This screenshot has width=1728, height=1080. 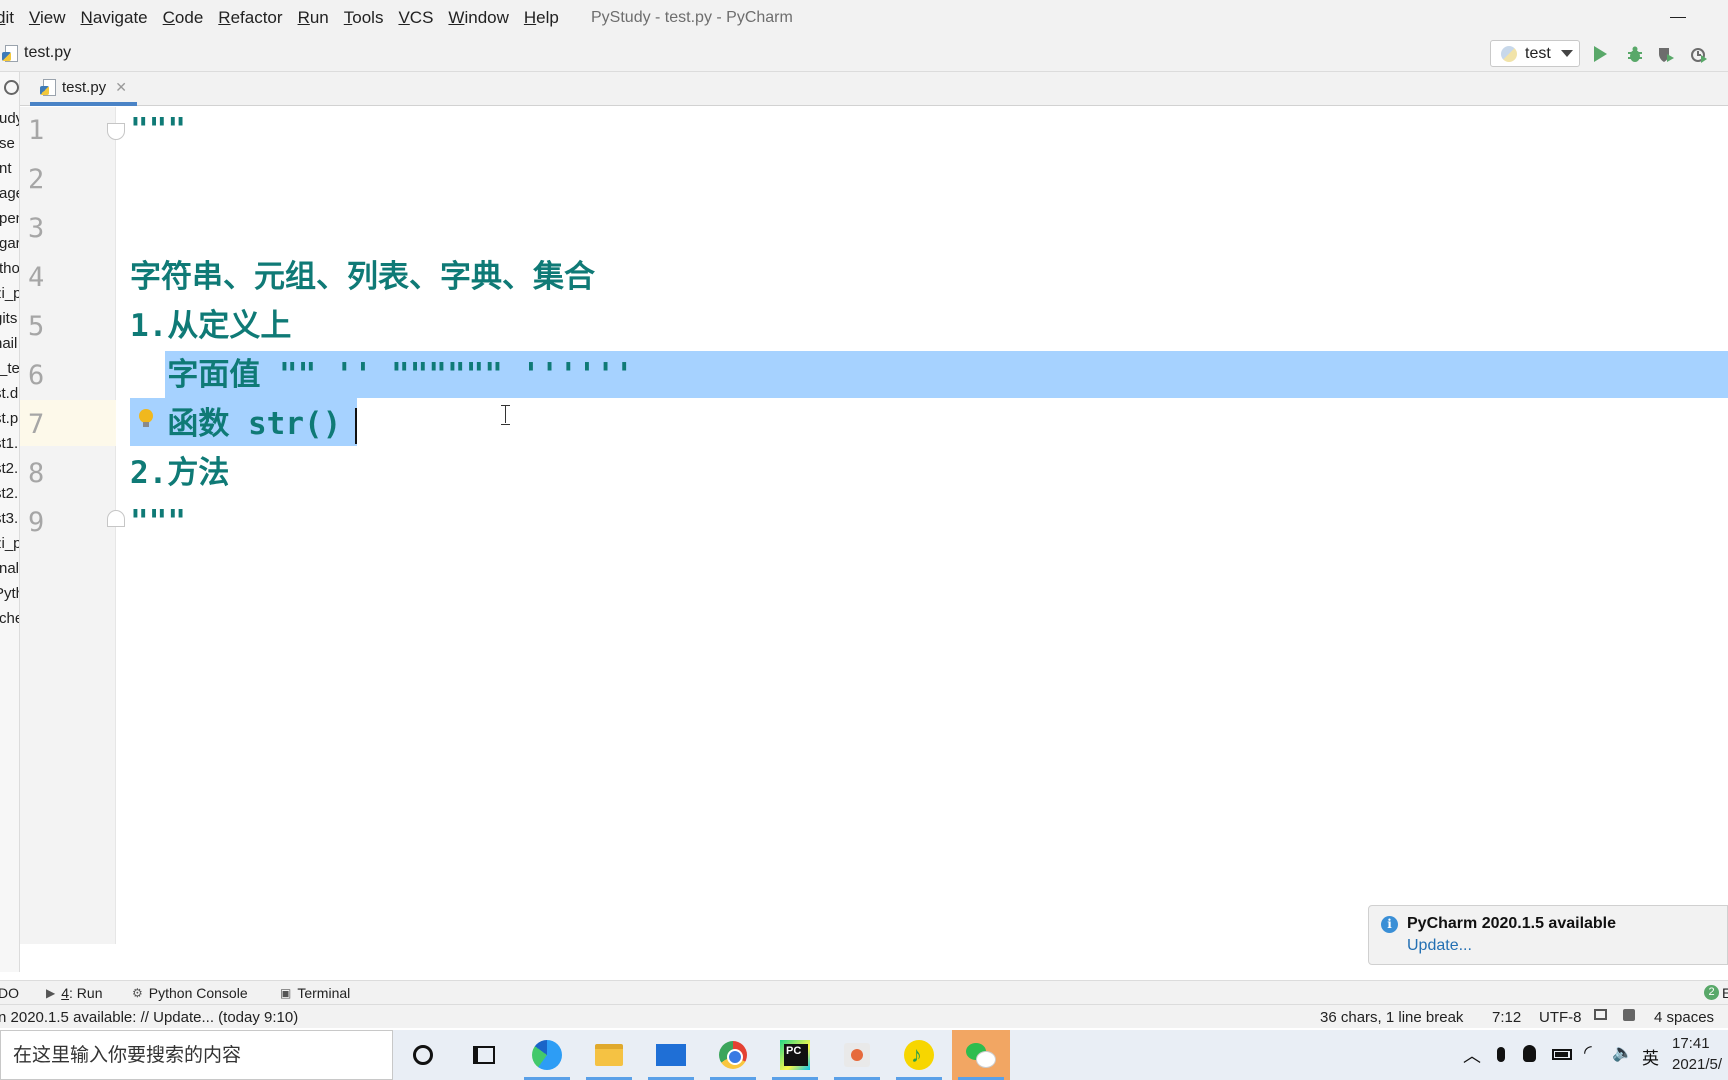 I want to click on project-tree-item: nt, so click(x=6, y=168).